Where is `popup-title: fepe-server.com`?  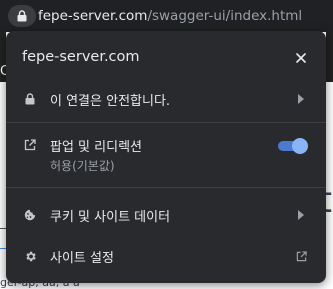 popup-title: fepe-server.com is located at coordinates (81, 57).